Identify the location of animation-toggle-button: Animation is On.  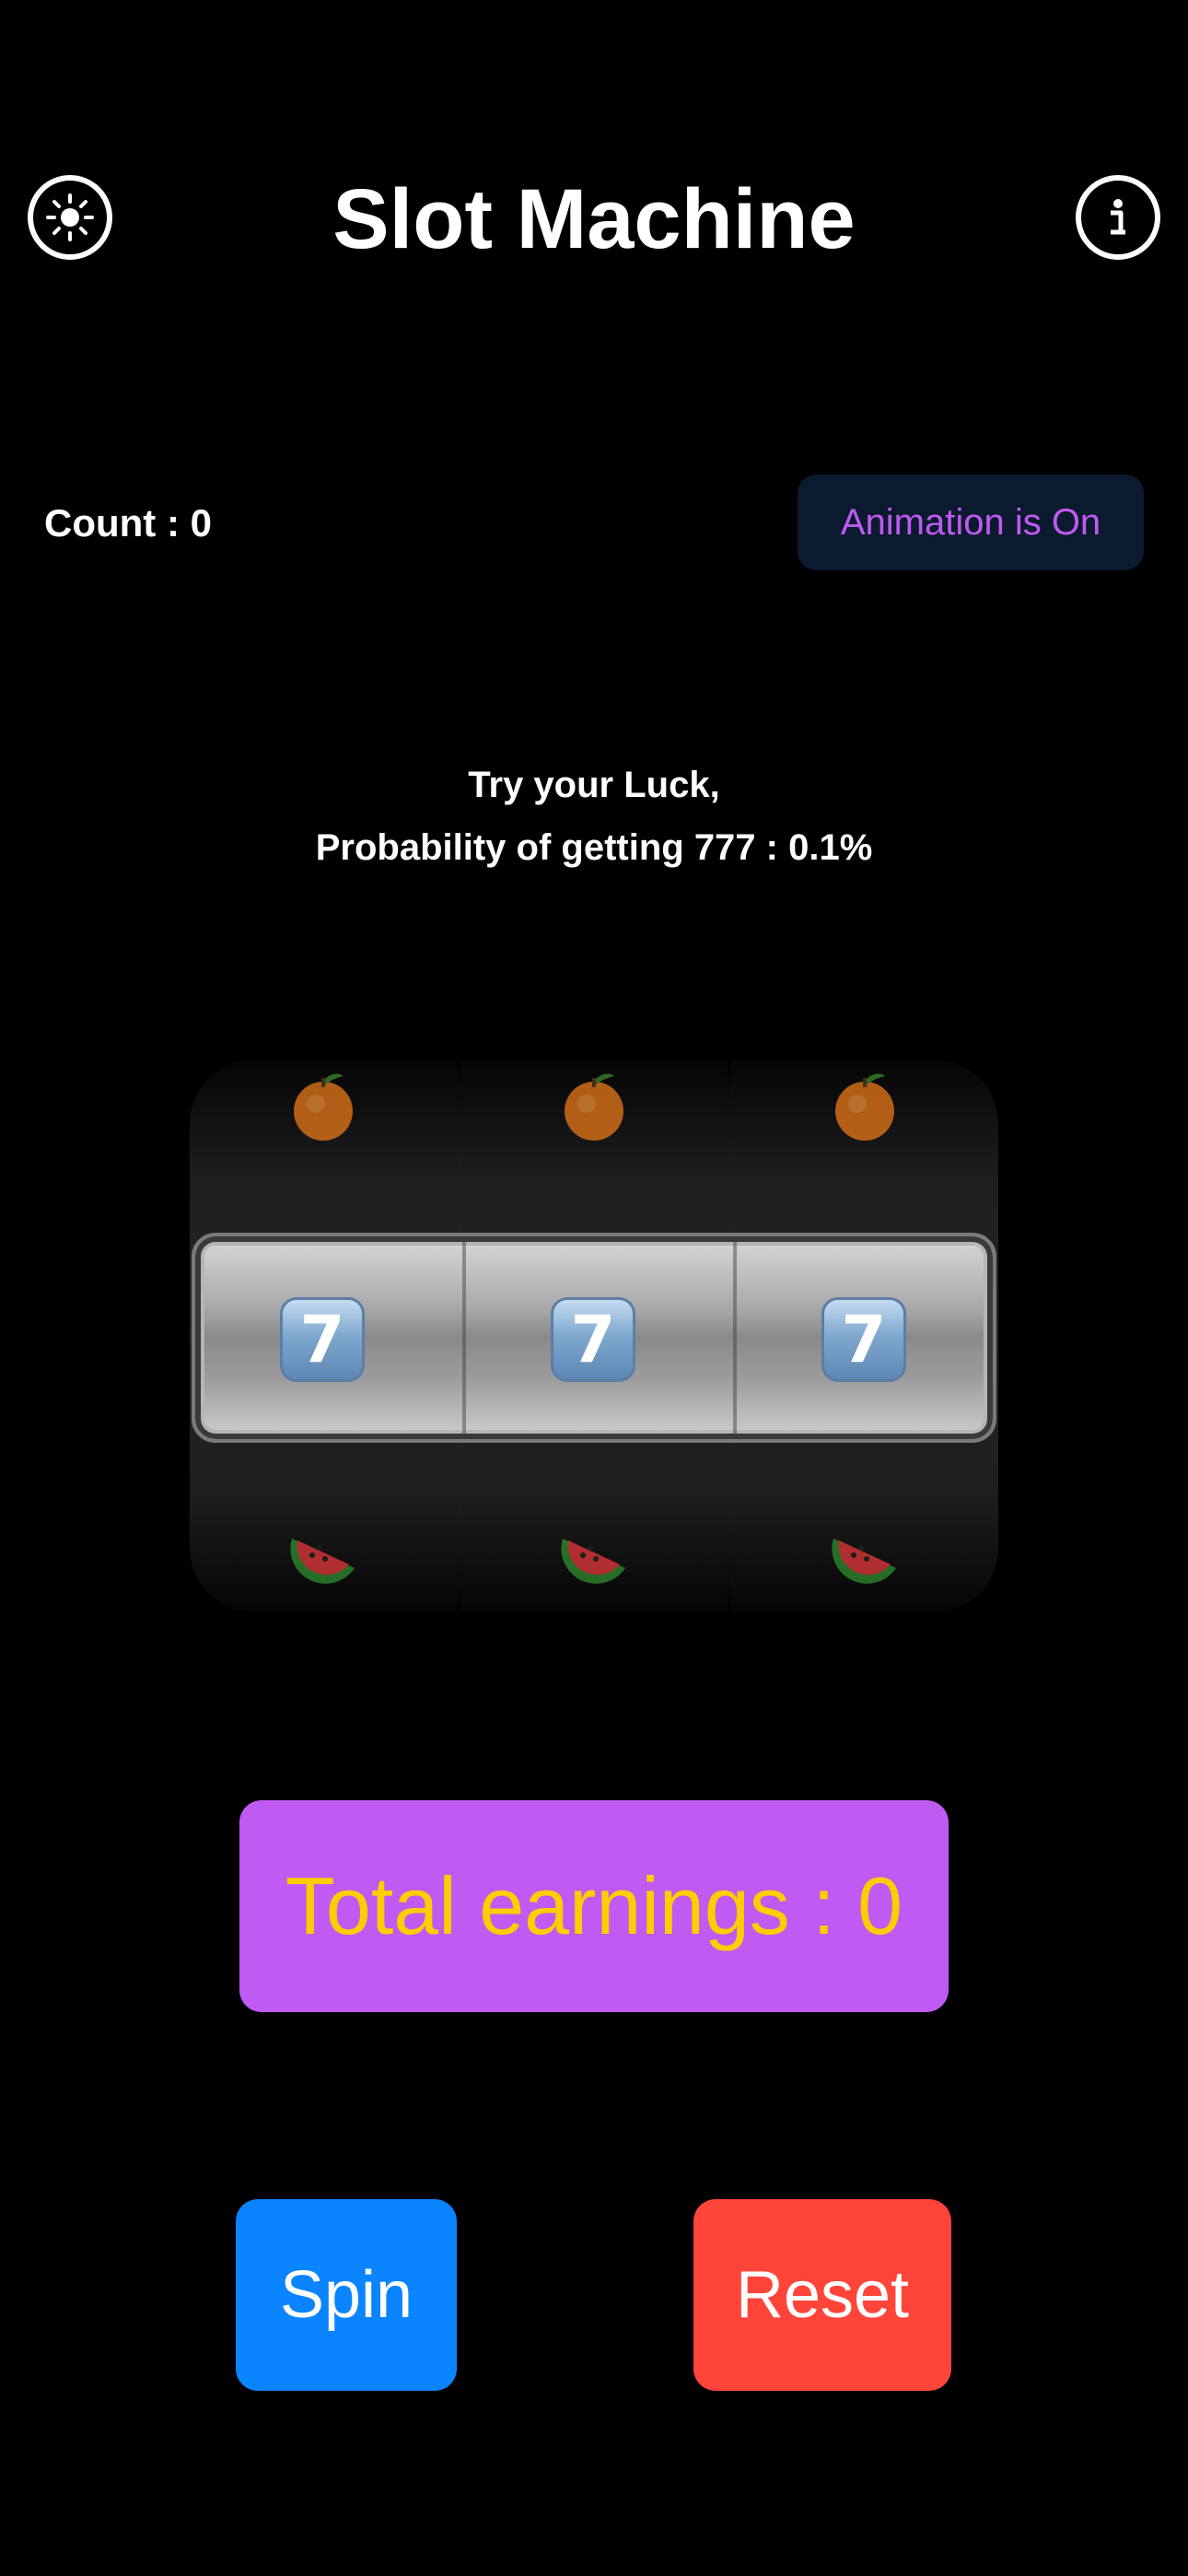
(971, 522).